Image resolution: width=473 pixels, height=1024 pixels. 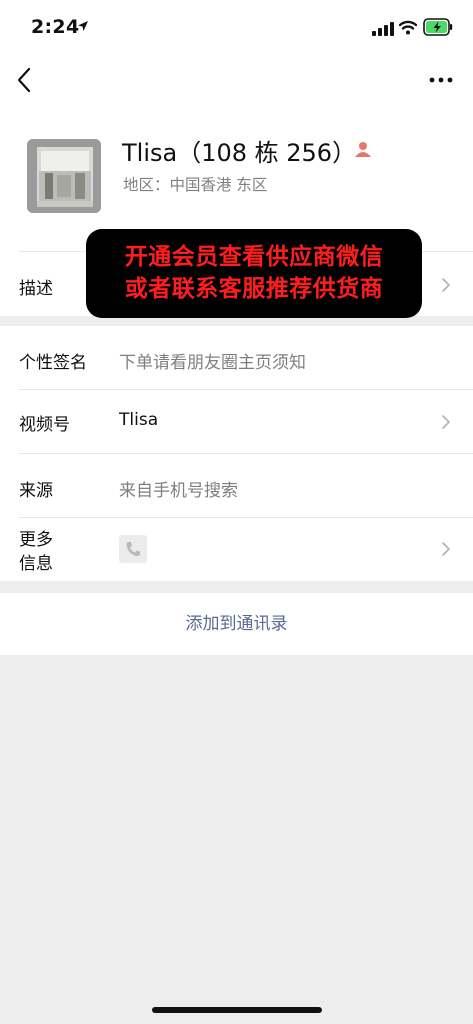 What do you see at coordinates (178, 491) in the screenshot?
I see `source-value: 来自手机号搜索` at bounding box center [178, 491].